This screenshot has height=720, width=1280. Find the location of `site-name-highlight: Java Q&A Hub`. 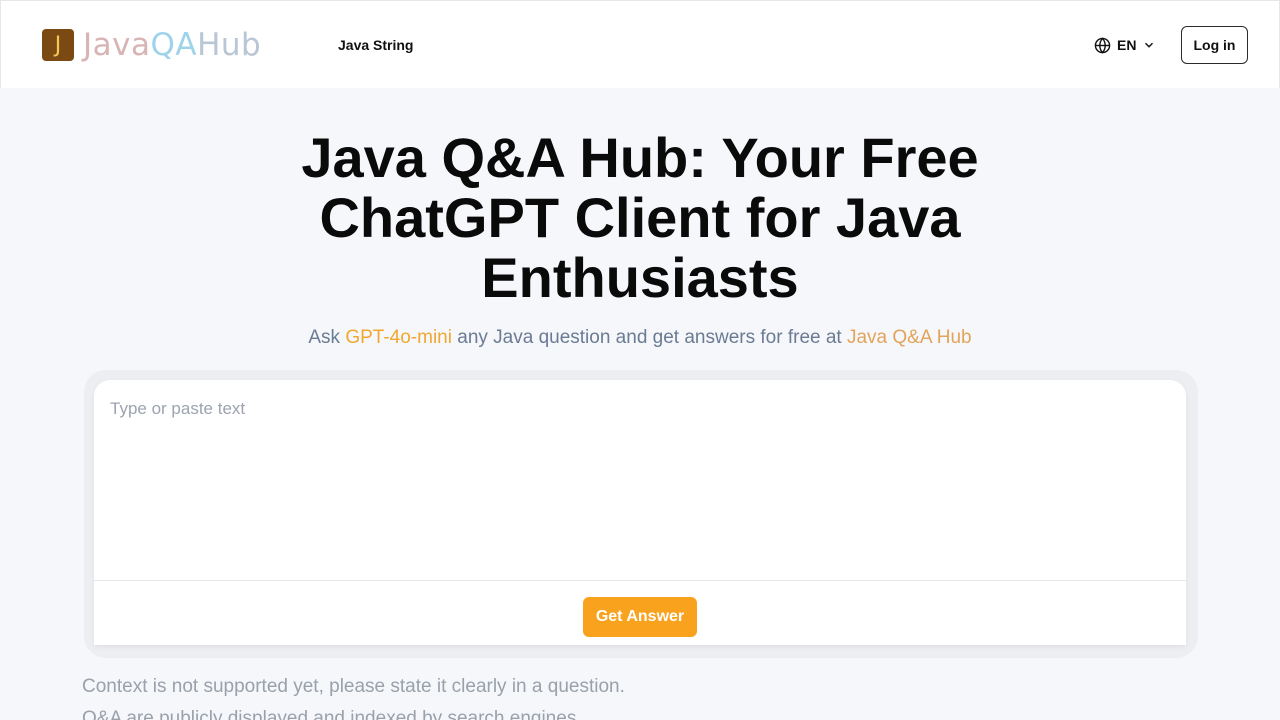

site-name-highlight: Java Q&A Hub is located at coordinates (909, 337).